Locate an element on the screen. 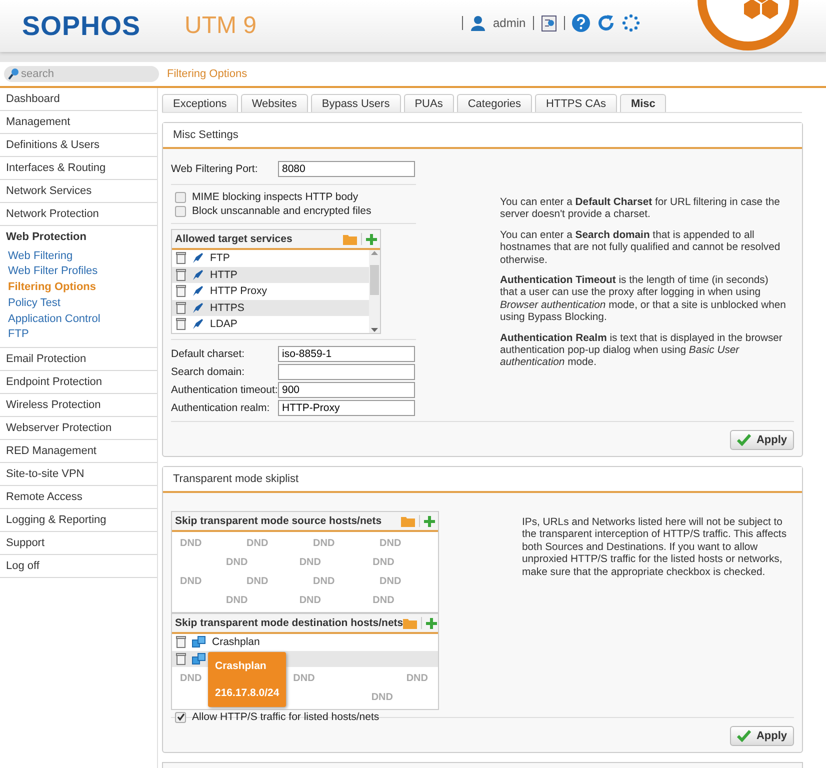 Image resolution: width=826 pixels, height=768 pixels. checkbox-label: Block unscannable and encrypted files is located at coordinates (282, 211).